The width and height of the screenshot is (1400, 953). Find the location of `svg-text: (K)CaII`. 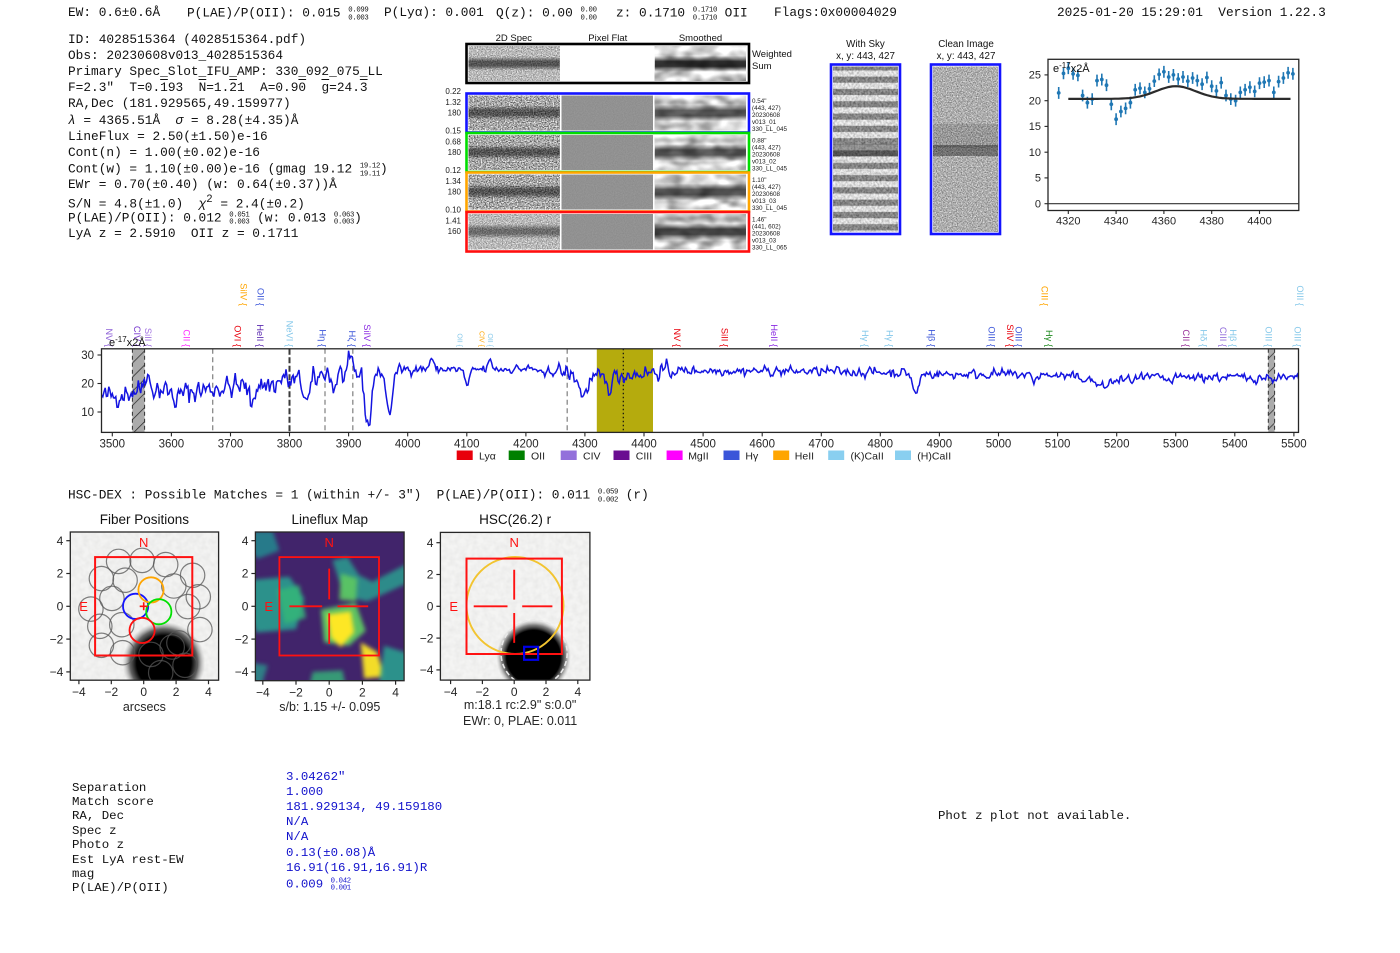

svg-text: (K)CaII is located at coordinates (867, 457).